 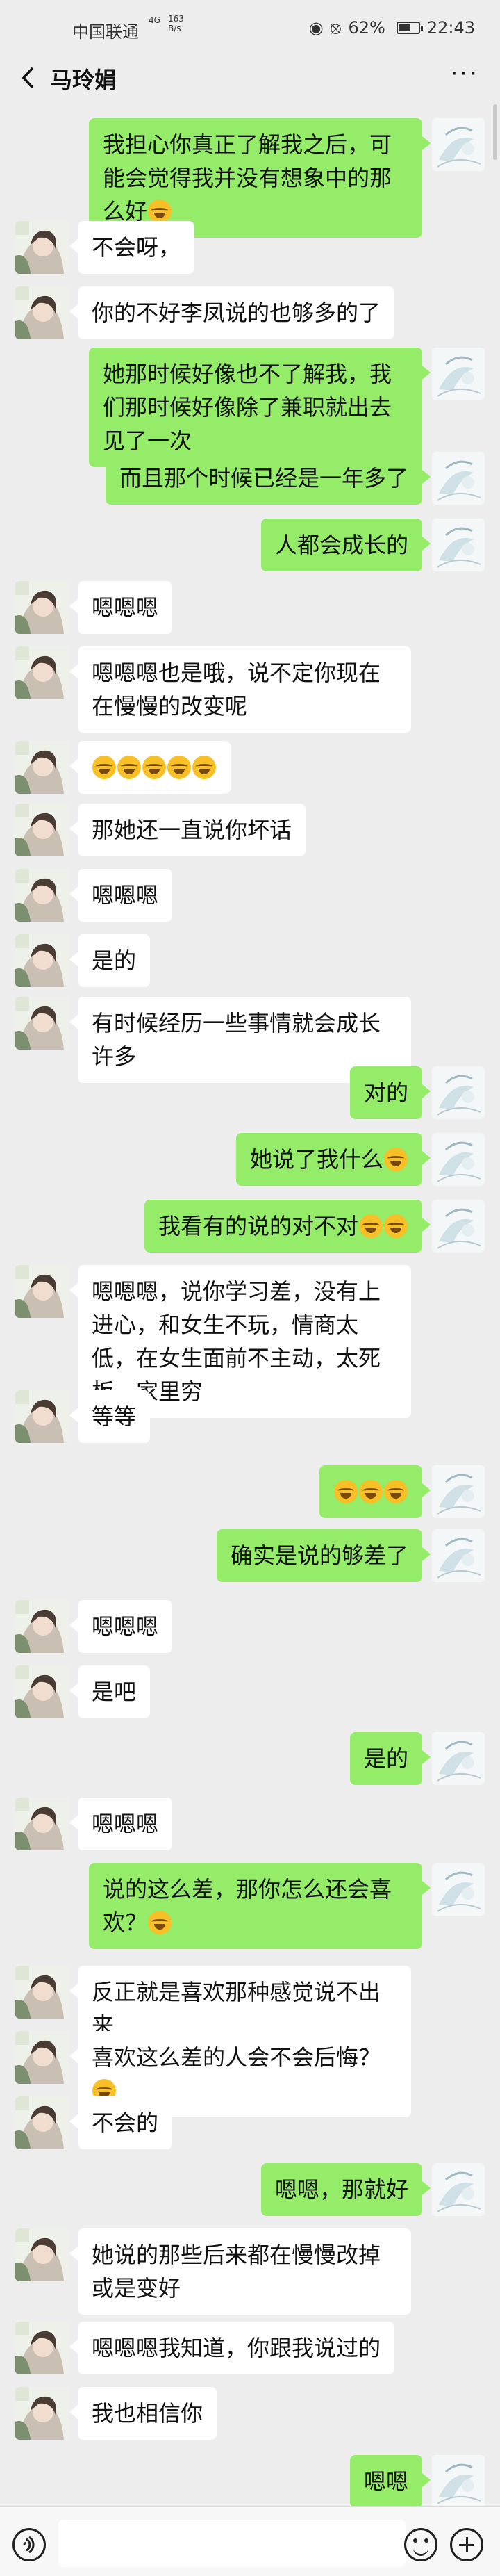 What do you see at coordinates (132, 247) in the screenshot?
I see `received-message-bubble: 不会呀，` at bounding box center [132, 247].